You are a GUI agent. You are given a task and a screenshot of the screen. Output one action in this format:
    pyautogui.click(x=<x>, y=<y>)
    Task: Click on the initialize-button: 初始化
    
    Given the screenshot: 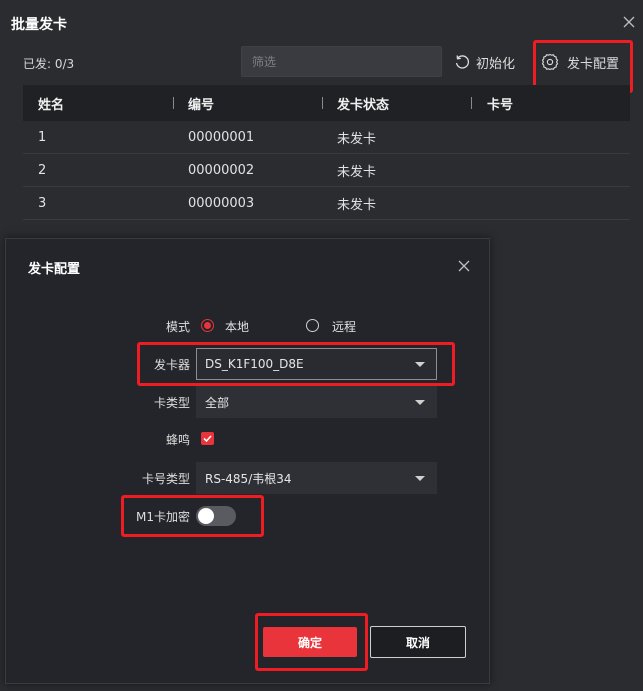 What is the action you would take?
    pyautogui.click(x=484, y=62)
    